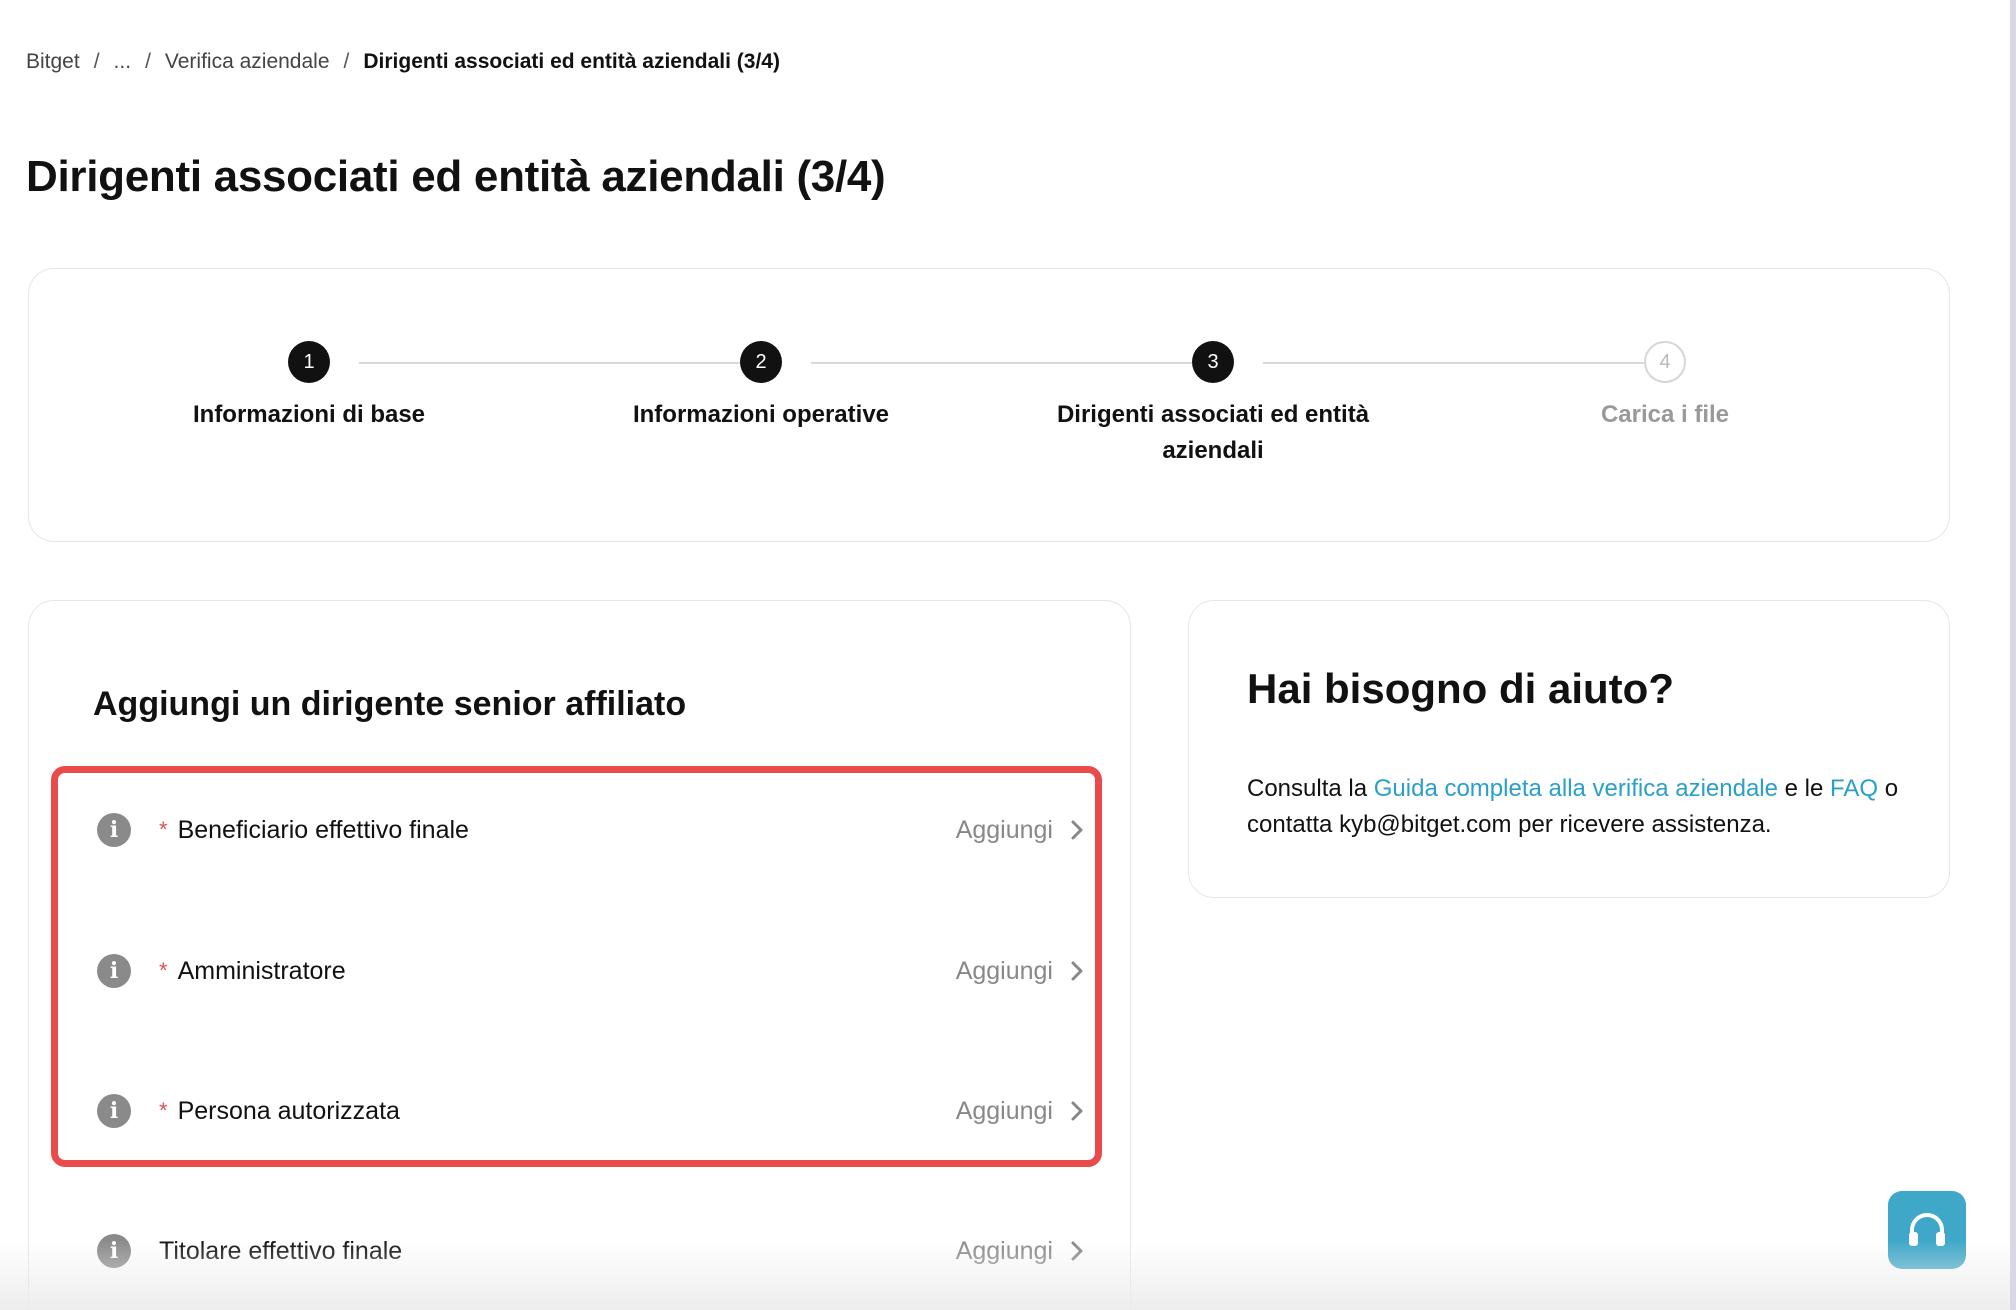  Describe the element at coordinates (323, 829) in the screenshot. I see `executive-row-label: Beneficiario effettivo finale` at that location.